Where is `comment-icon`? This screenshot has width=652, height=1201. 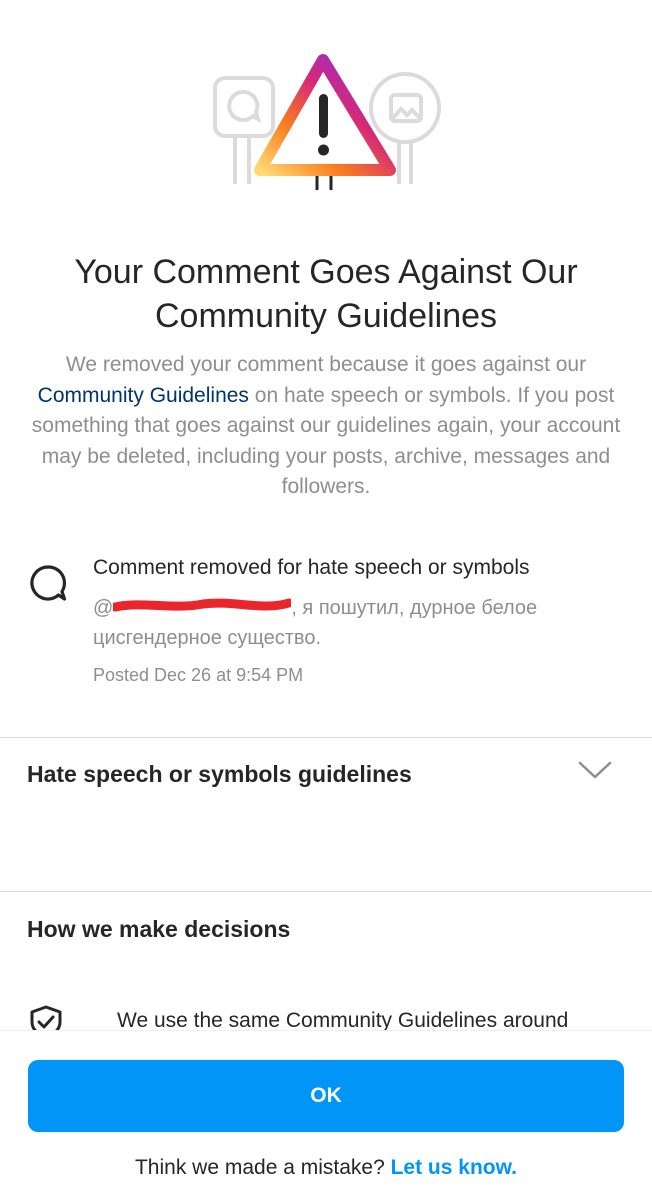
comment-icon is located at coordinates (48, 583).